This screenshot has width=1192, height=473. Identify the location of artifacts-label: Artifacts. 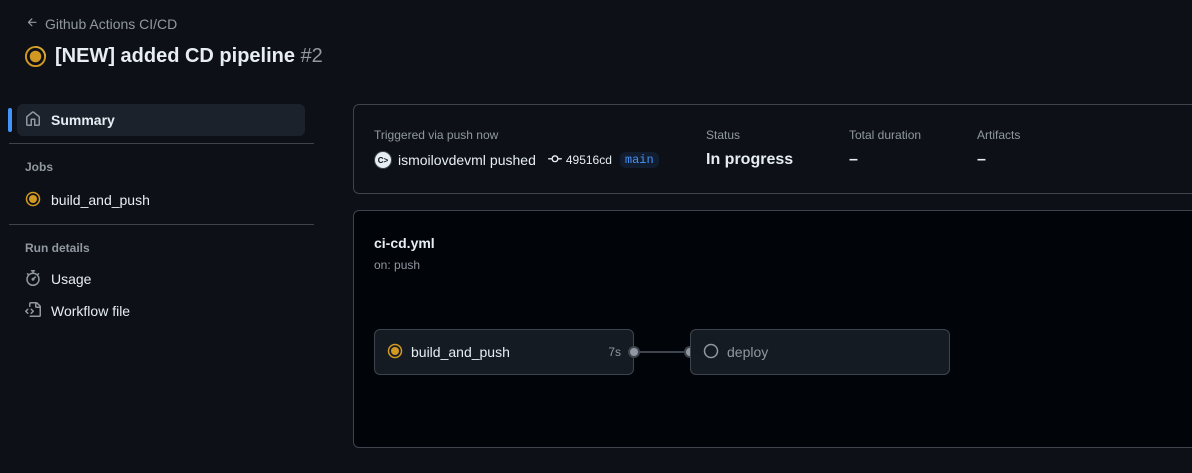
(999, 135).